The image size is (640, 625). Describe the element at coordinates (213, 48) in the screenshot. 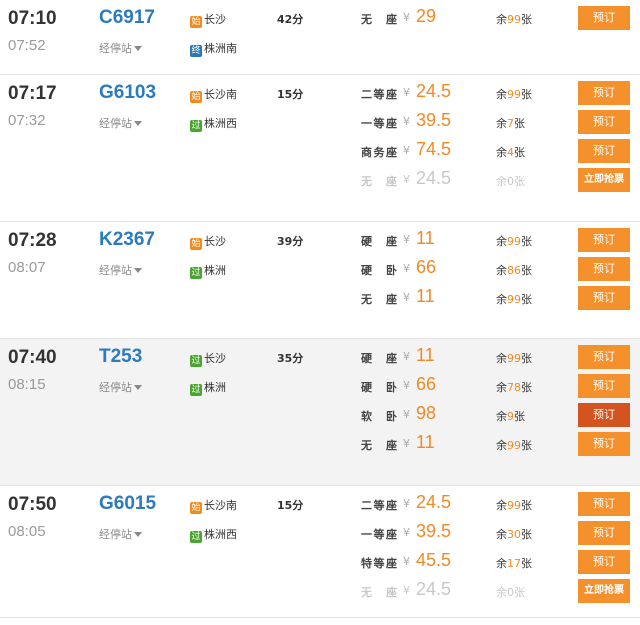

I see `destination-station: 终株洲南` at that location.